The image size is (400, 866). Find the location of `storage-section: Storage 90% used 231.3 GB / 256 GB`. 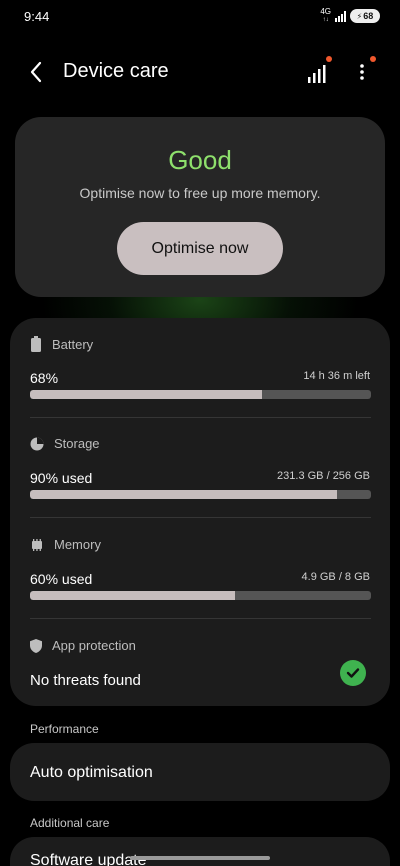

storage-section: Storage 90% used 231.3 GB / 256 GB is located at coordinates (200, 477).